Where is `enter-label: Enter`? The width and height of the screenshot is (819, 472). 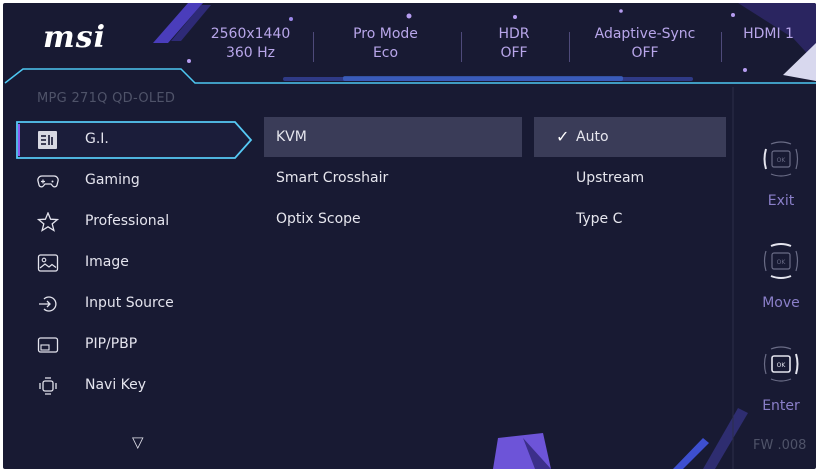
enter-label: Enter is located at coordinates (781, 406).